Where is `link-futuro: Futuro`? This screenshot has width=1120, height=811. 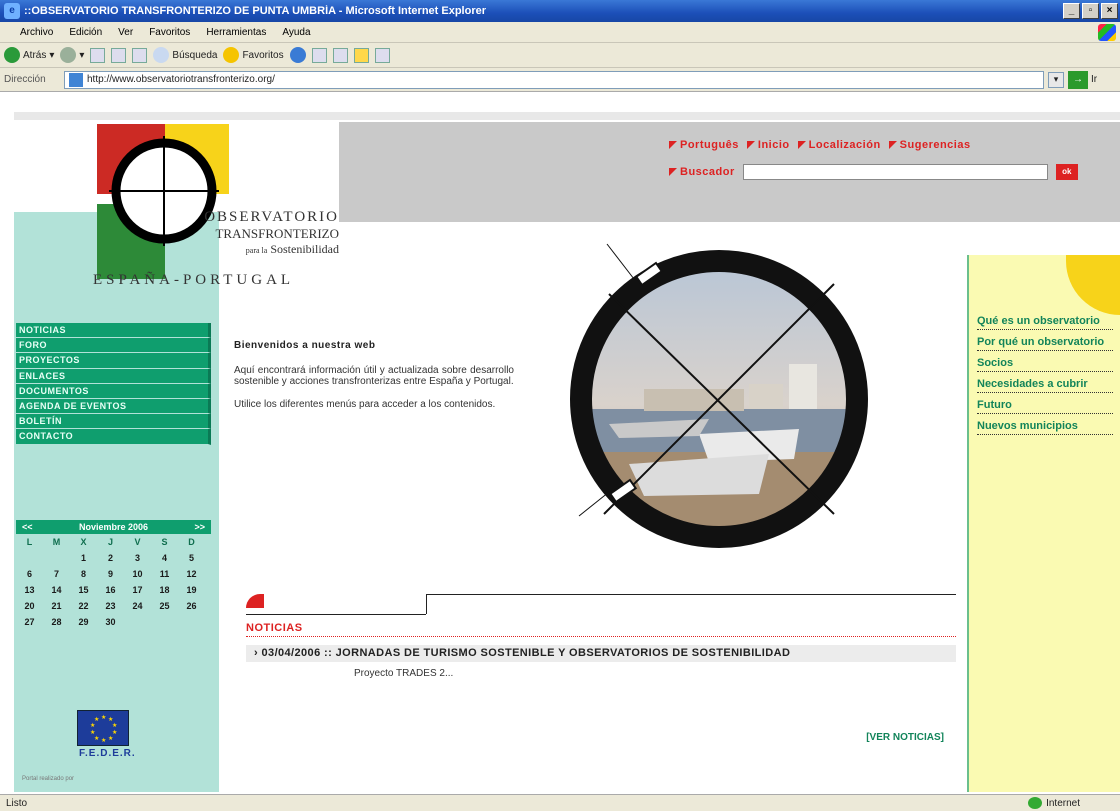
link-futuro: Futuro is located at coordinates (1045, 406).